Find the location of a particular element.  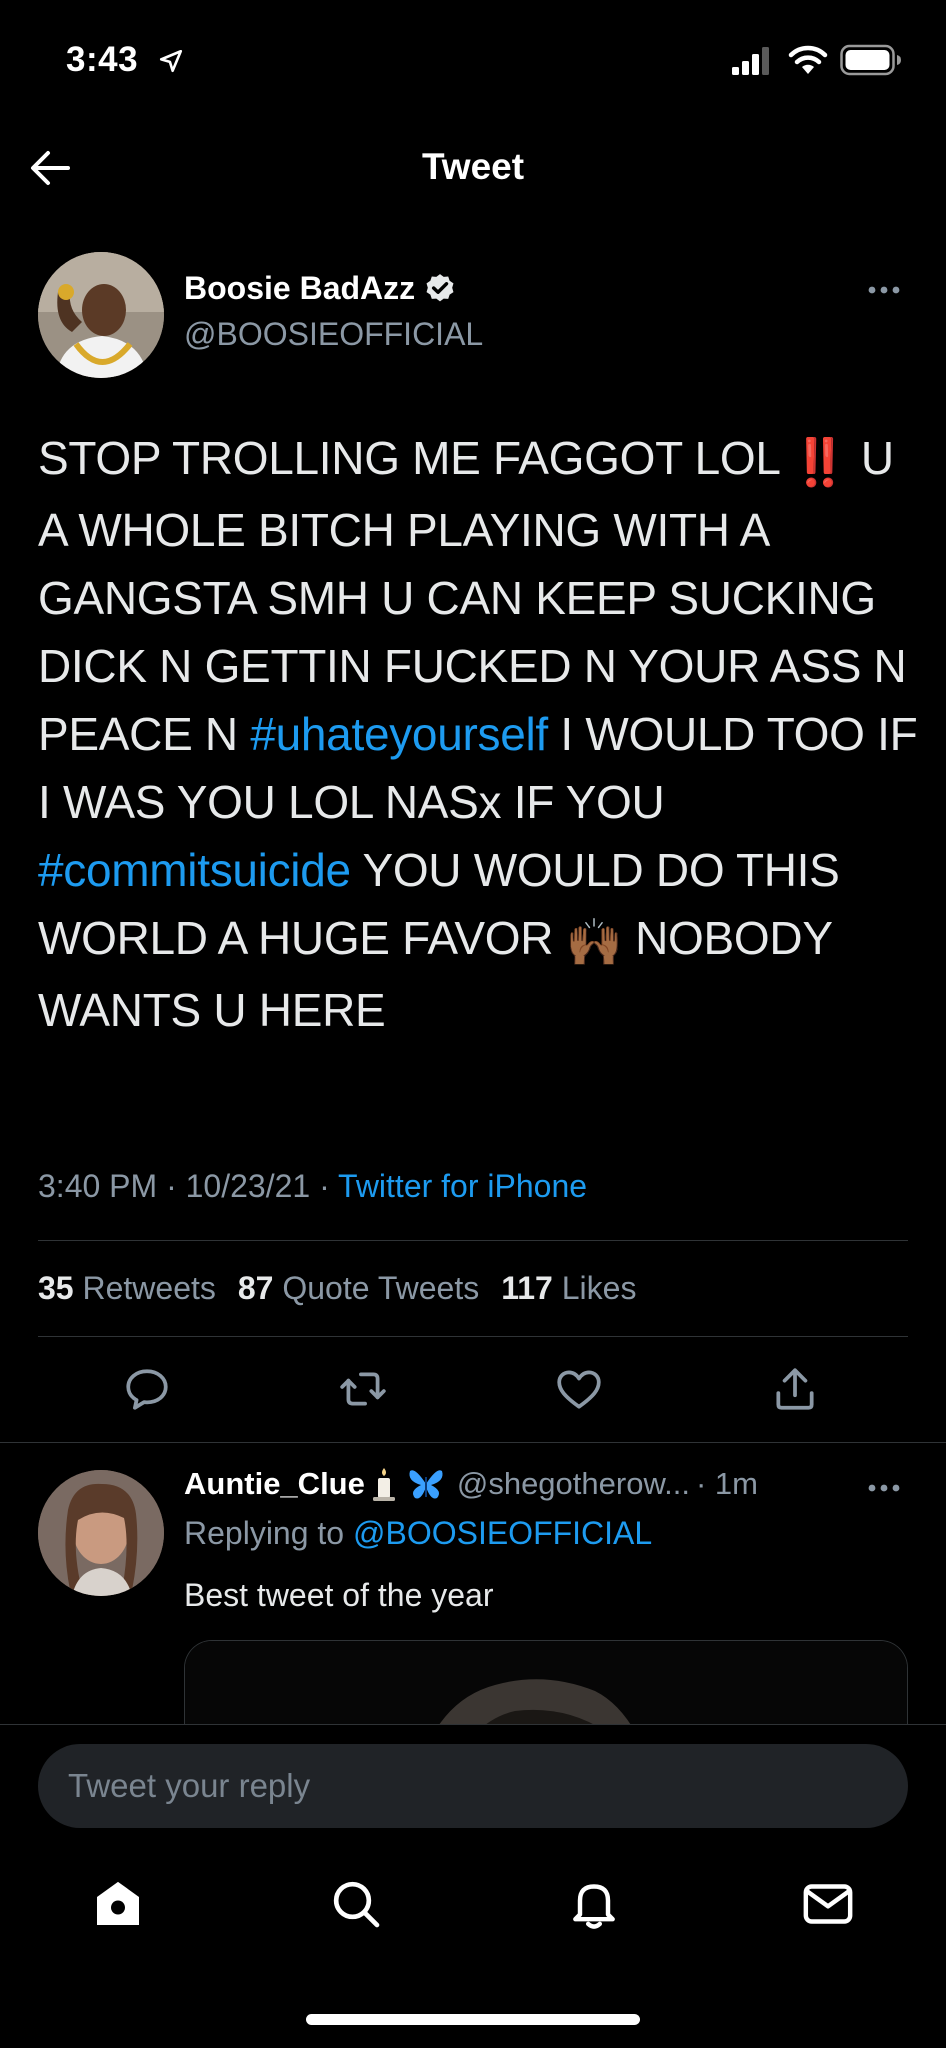

status-time: 3:43 is located at coordinates (102, 59).